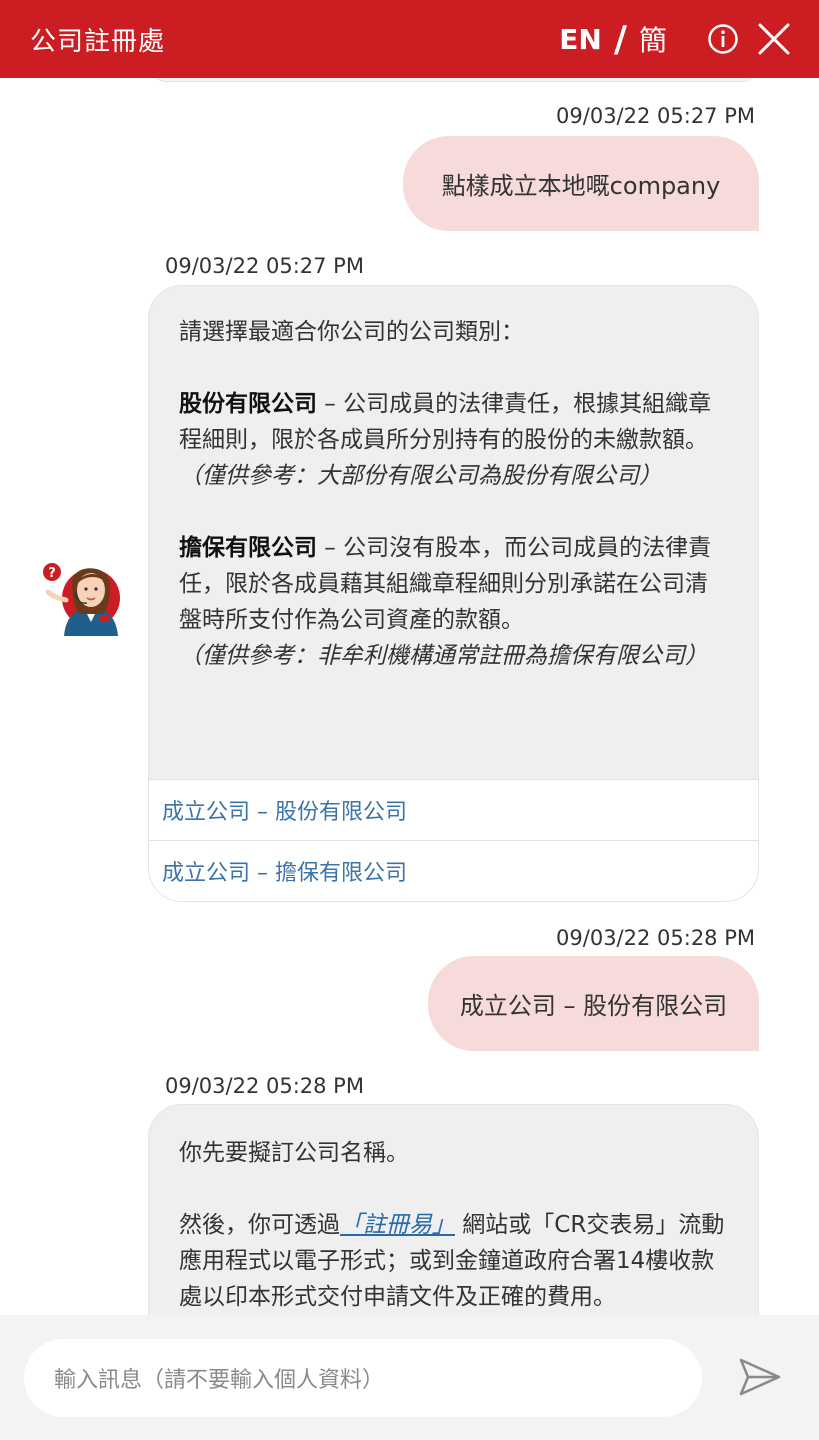 Image resolution: width=819 pixels, height=1440 pixels. What do you see at coordinates (653, 39) in the screenshot?
I see `lang-sc-button: 簡` at bounding box center [653, 39].